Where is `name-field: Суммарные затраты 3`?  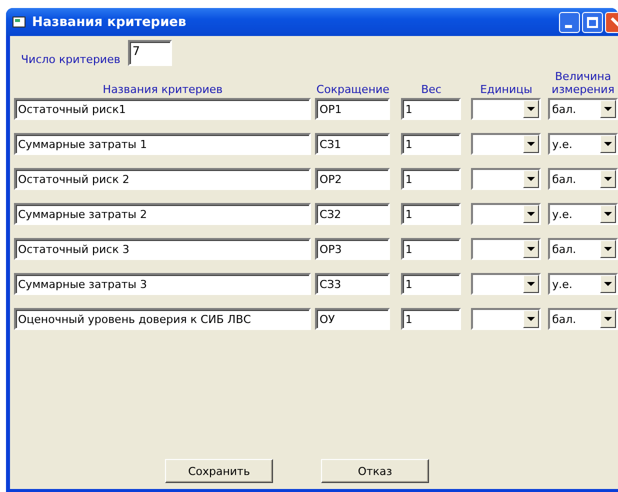 name-field: Суммарные затраты 3 is located at coordinates (163, 284).